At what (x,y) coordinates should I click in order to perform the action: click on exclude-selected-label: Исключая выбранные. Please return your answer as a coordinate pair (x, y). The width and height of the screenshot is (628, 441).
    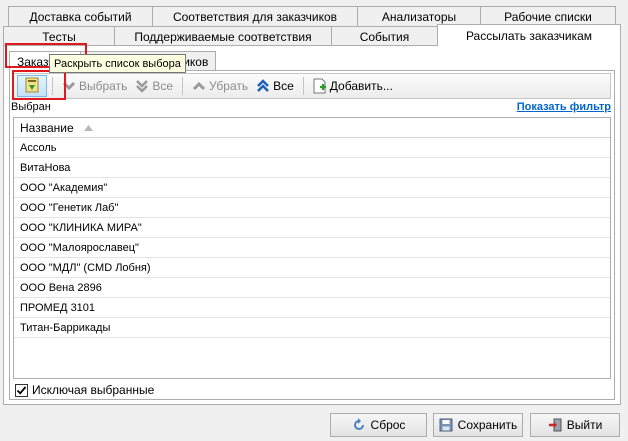
    Looking at the image, I should click on (93, 390).